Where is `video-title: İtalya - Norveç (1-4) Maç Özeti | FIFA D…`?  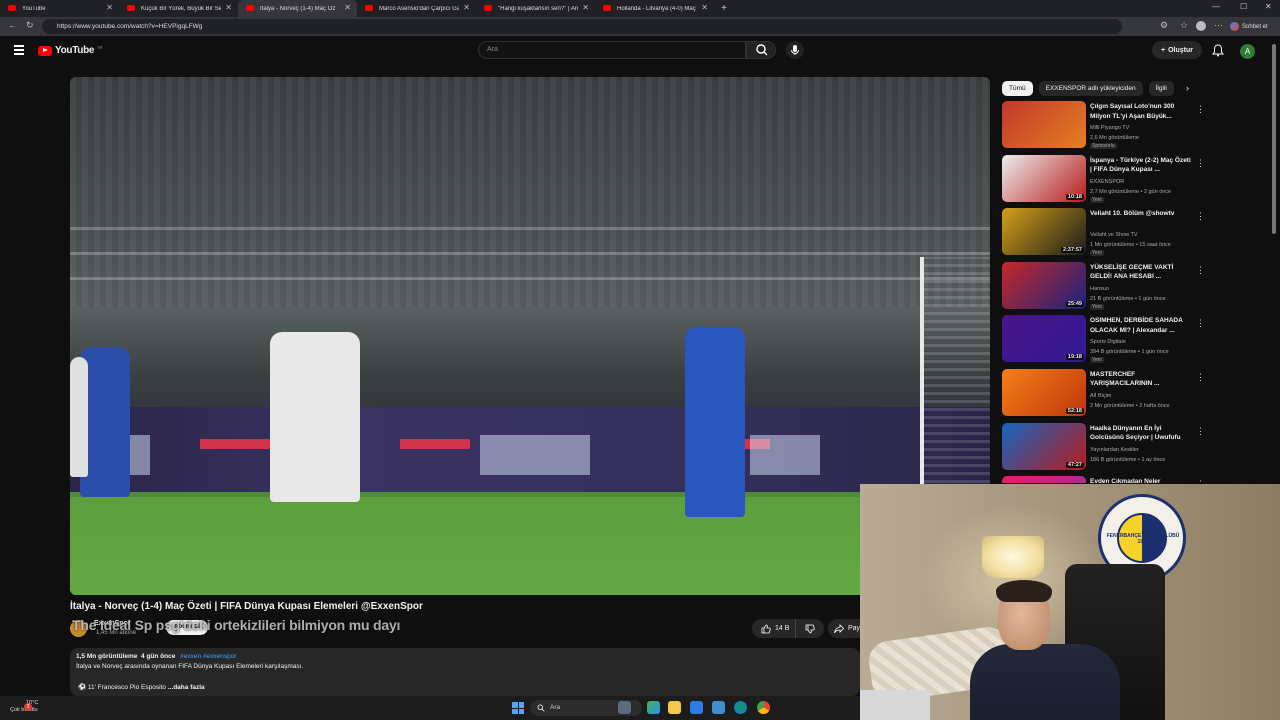 video-title: İtalya - Norveç (1-4) Maç Özeti | FIFA D… is located at coordinates (246, 606).